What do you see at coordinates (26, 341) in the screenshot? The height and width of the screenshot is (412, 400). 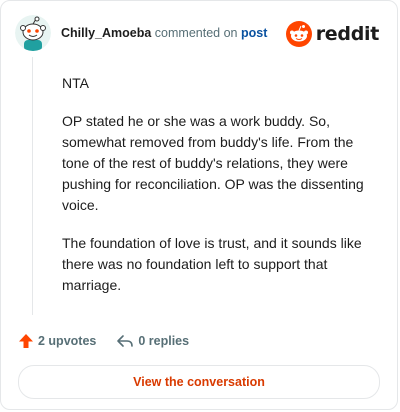 I see `upvote-arrow-icon` at bounding box center [26, 341].